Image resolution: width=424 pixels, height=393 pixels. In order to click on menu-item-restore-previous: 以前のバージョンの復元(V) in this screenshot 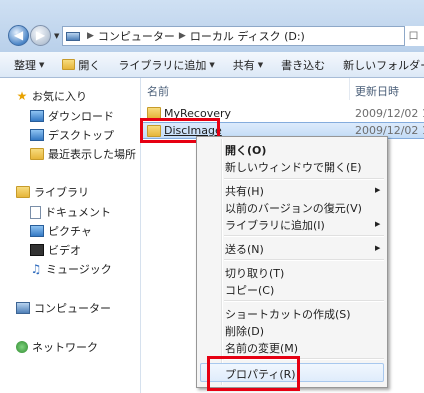, I will do `click(293, 208)`.